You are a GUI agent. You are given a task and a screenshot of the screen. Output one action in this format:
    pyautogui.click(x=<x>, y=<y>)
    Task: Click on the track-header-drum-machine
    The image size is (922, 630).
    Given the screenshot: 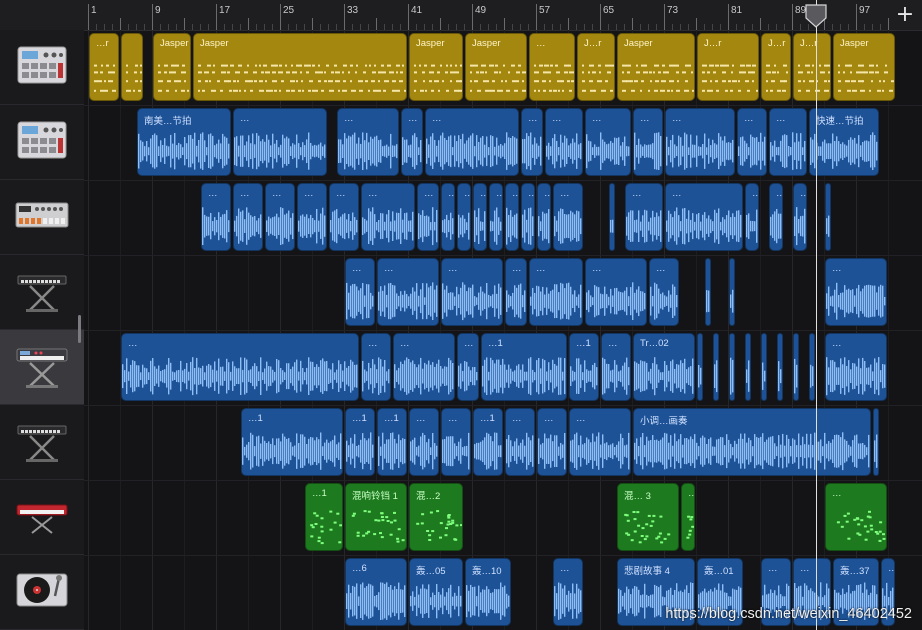 What is the action you would take?
    pyautogui.click(x=42, y=67)
    